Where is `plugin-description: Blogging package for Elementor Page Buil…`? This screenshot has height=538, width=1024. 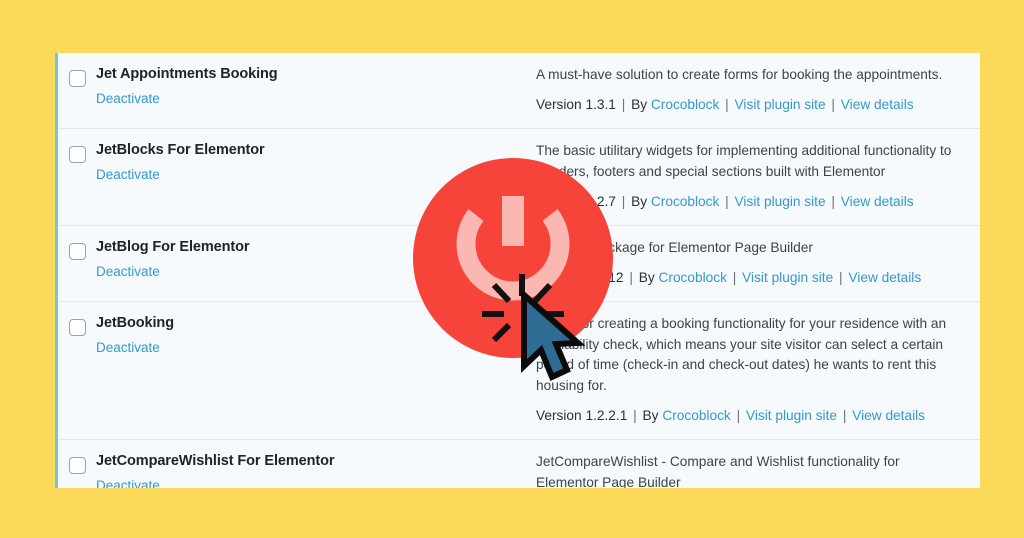
plugin-description: Blogging package for Elementor Page Buil… is located at coordinates (674, 247).